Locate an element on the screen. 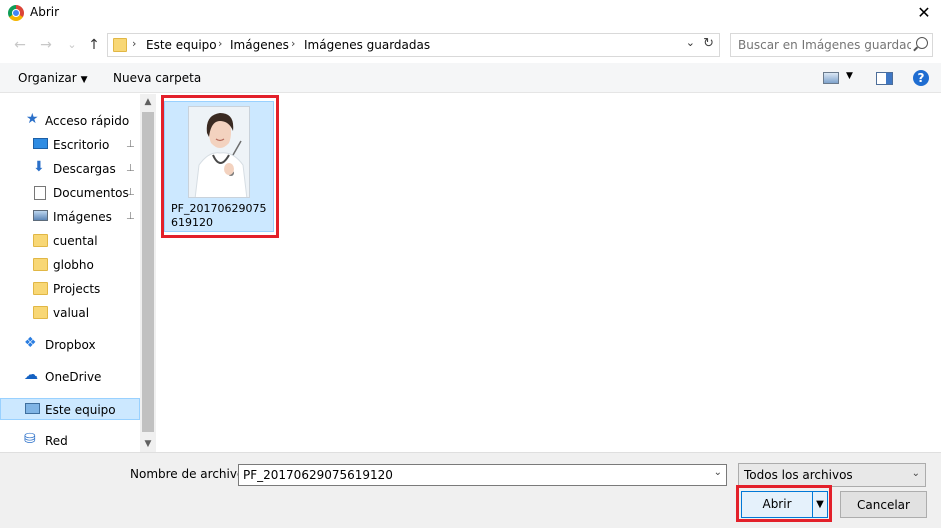  sidebar-item-descargas: ⬇ Descargas ⊥ is located at coordinates (70, 169).